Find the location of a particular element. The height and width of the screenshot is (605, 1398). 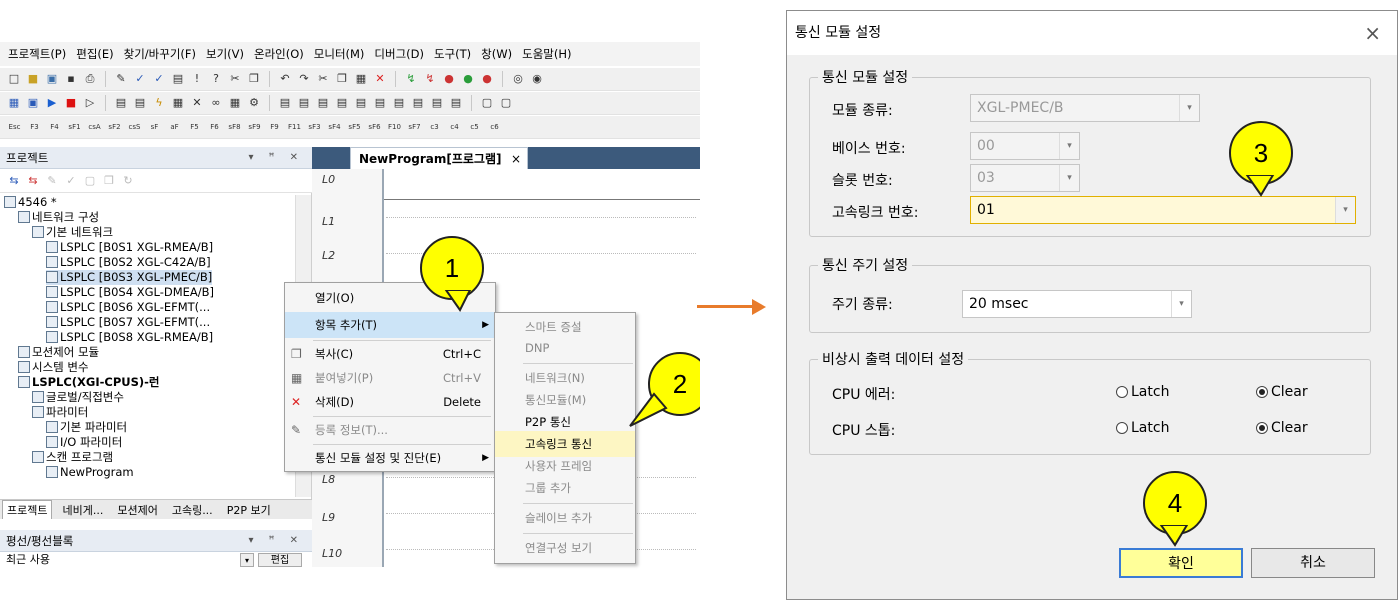

view3-icon: ▤ is located at coordinates (323, 103).